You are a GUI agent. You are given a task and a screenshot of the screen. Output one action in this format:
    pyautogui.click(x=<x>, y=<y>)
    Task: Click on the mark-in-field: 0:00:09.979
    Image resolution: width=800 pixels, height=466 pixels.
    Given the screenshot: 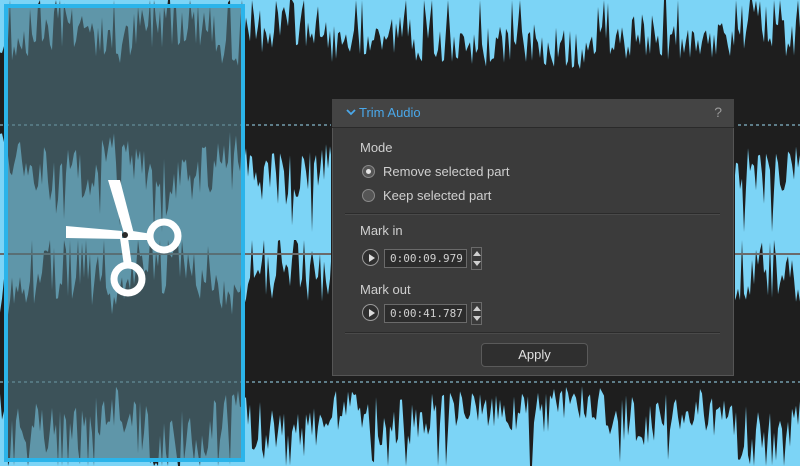 What is the action you would take?
    pyautogui.click(x=425, y=258)
    